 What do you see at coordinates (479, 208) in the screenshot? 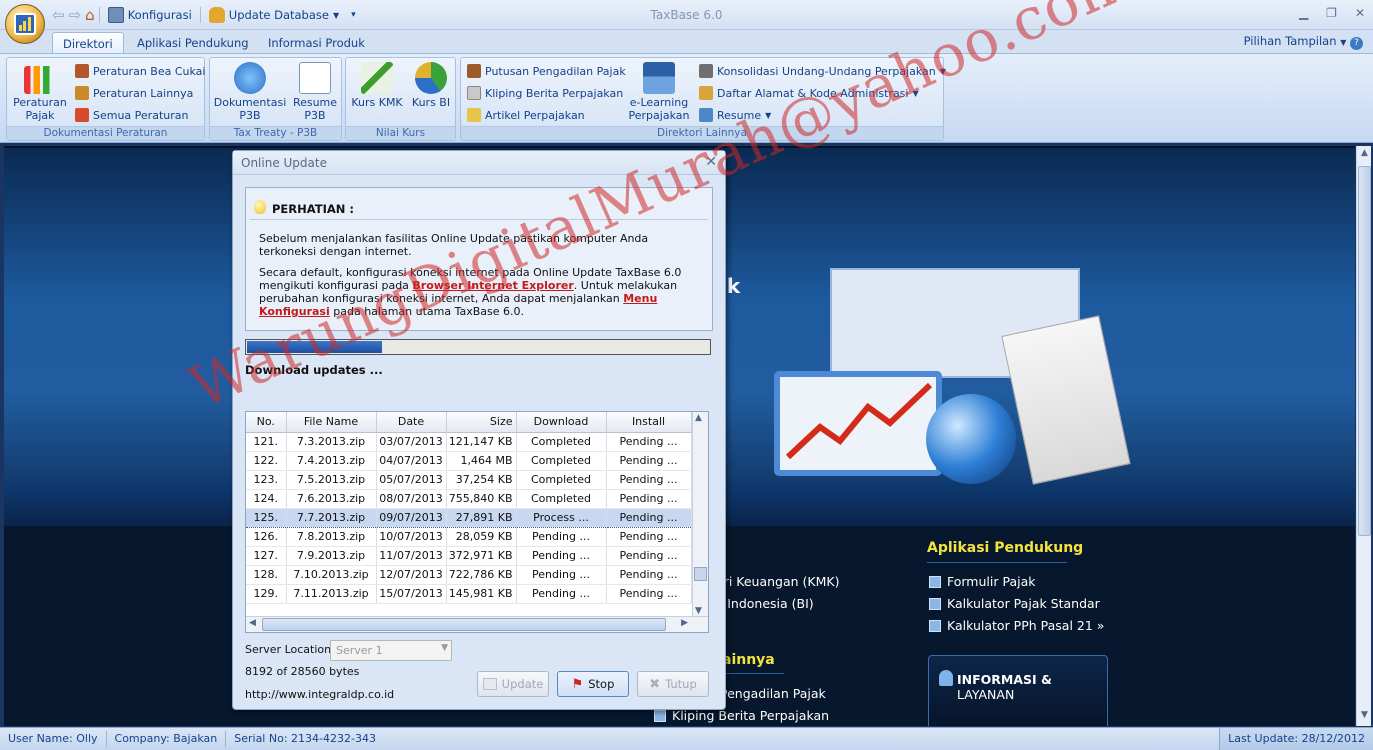
I see `notice-header: PERHATIAN :` at bounding box center [479, 208].